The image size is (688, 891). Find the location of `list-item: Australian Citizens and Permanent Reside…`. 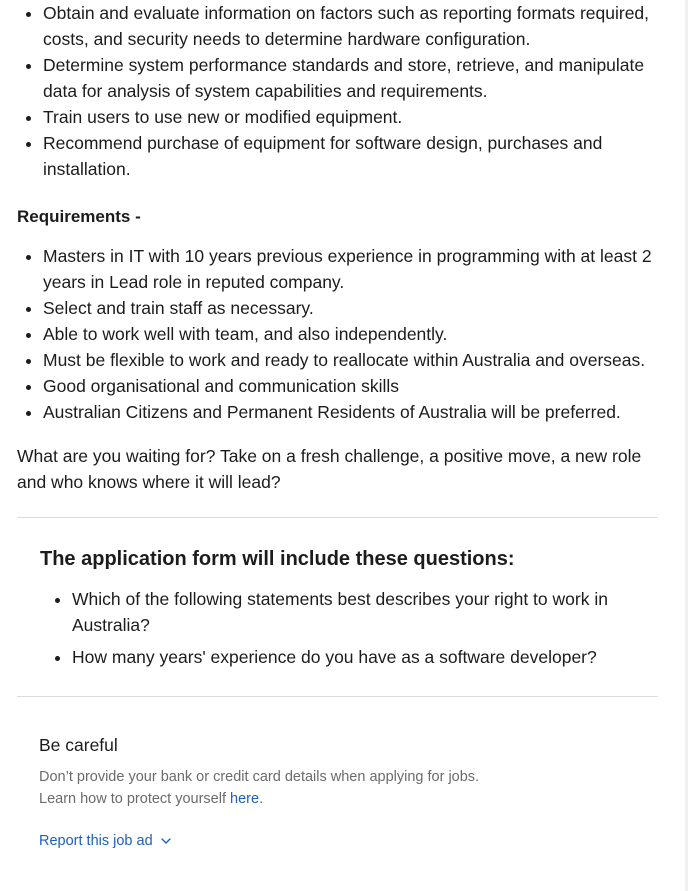

list-item: Australian Citizens and Permanent Reside… is located at coordinates (350, 412).